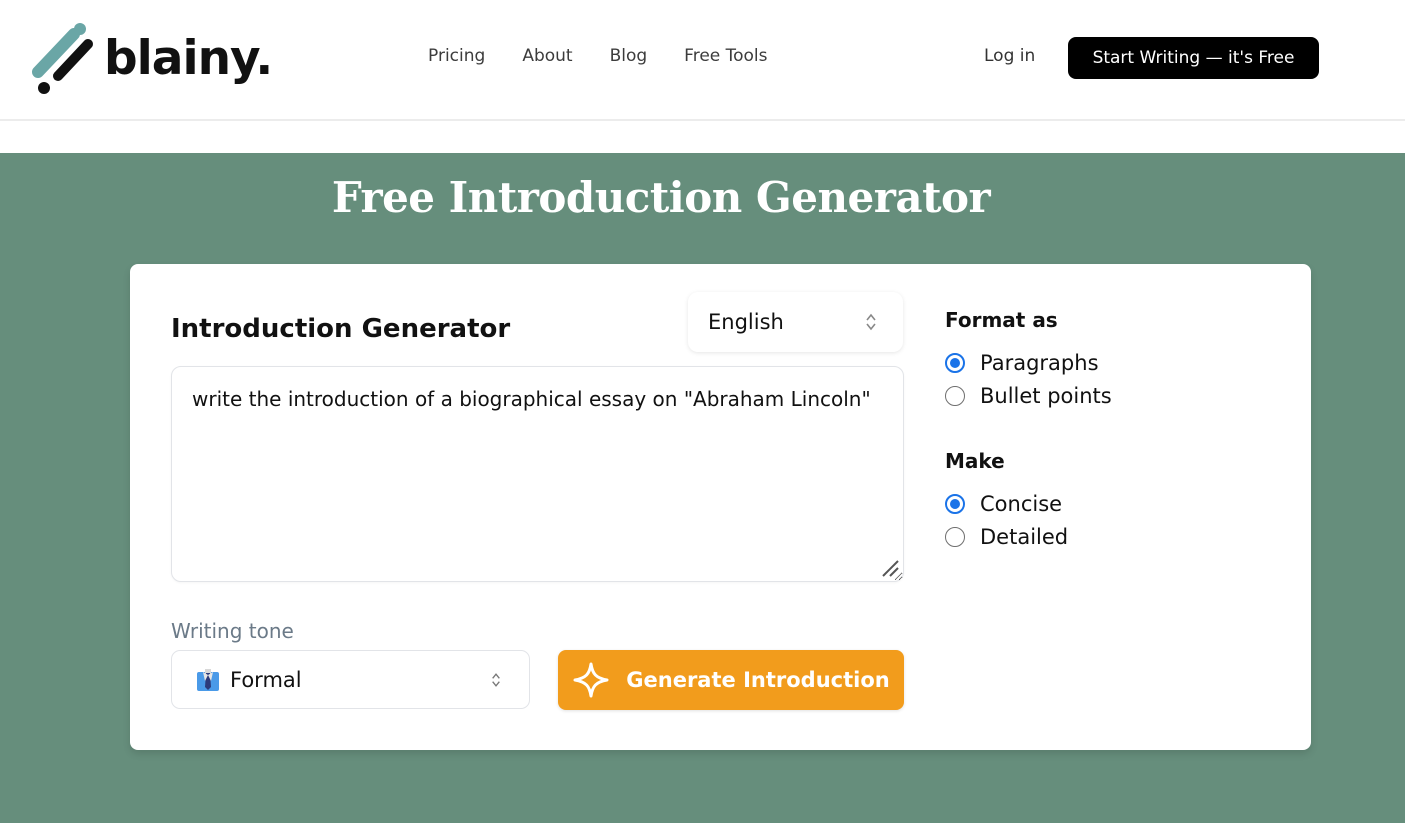 The height and width of the screenshot is (823, 1405). What do you see at coordinates (1039, 362) in the screenshot?
I see `radio-label: Paragraphs` at bounding box center [1039, 362].